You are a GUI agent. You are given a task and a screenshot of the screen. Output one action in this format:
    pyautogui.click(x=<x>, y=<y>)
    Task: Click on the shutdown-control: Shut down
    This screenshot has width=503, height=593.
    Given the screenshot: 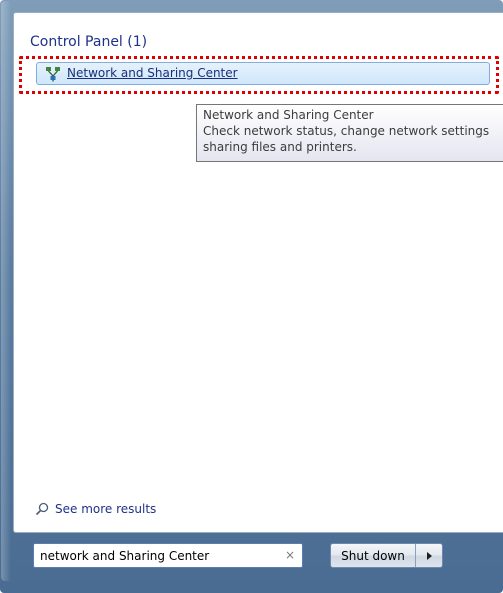 What is the action you would take?
    pyautogui.click(x=386, y=555)
    